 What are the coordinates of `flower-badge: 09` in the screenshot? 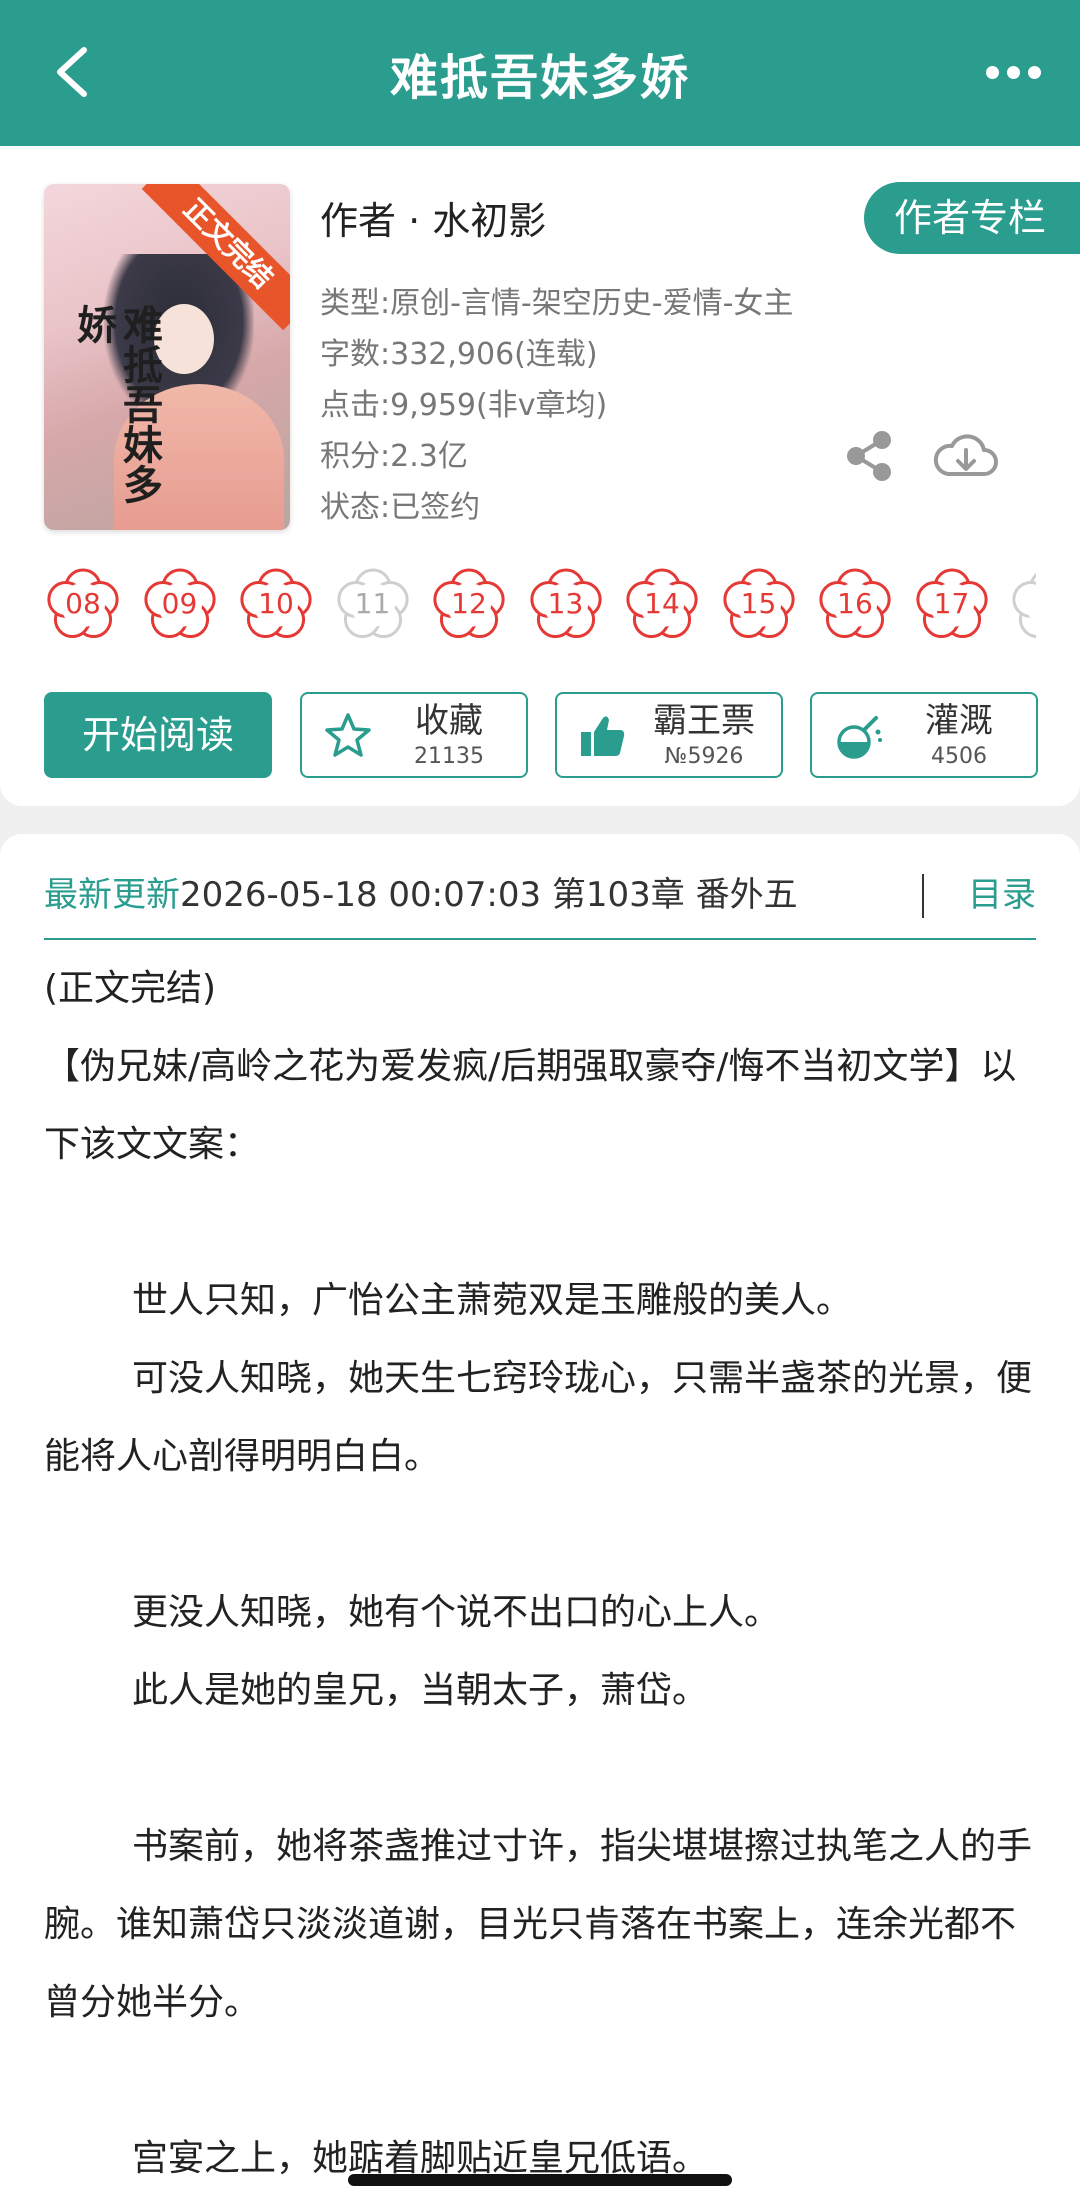 It's located at (180, 603).